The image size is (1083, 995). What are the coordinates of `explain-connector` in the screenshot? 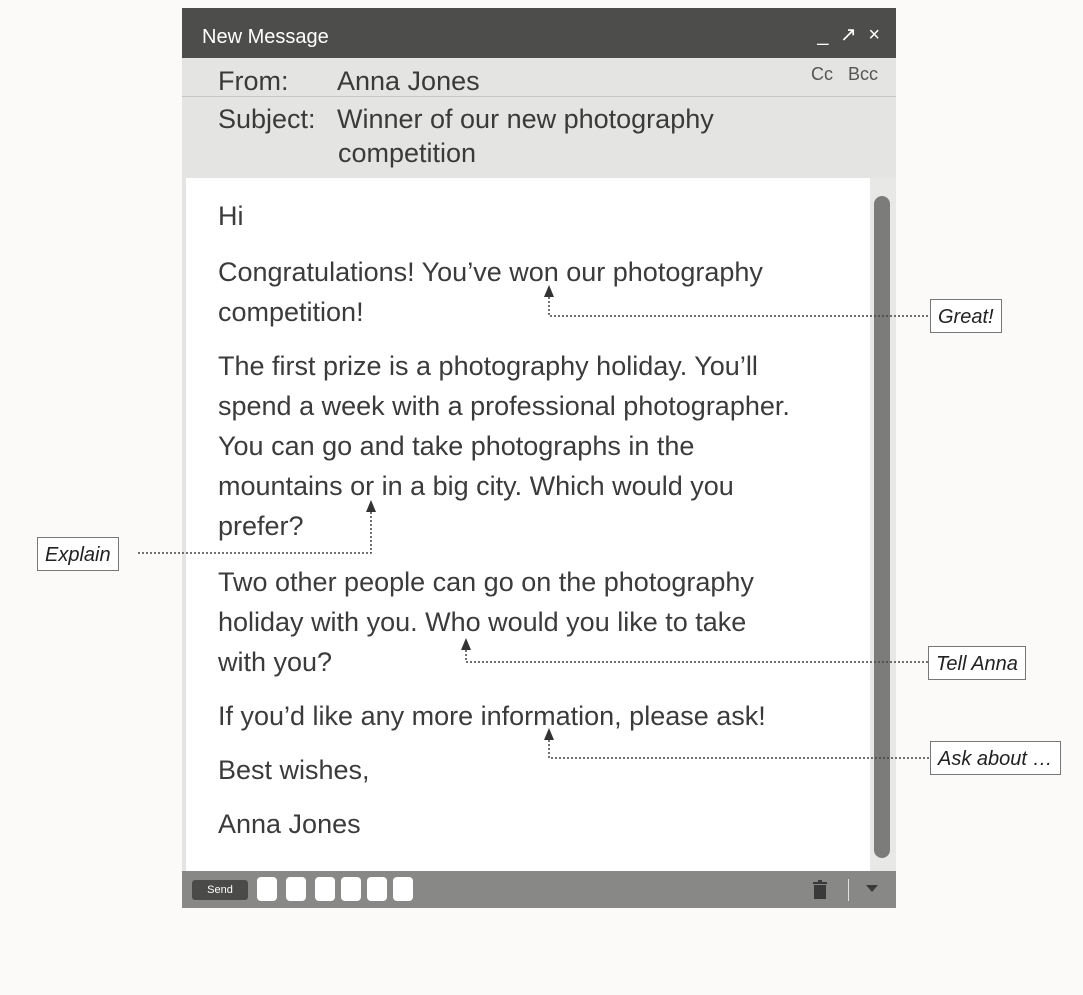 It's located at (254, 533).